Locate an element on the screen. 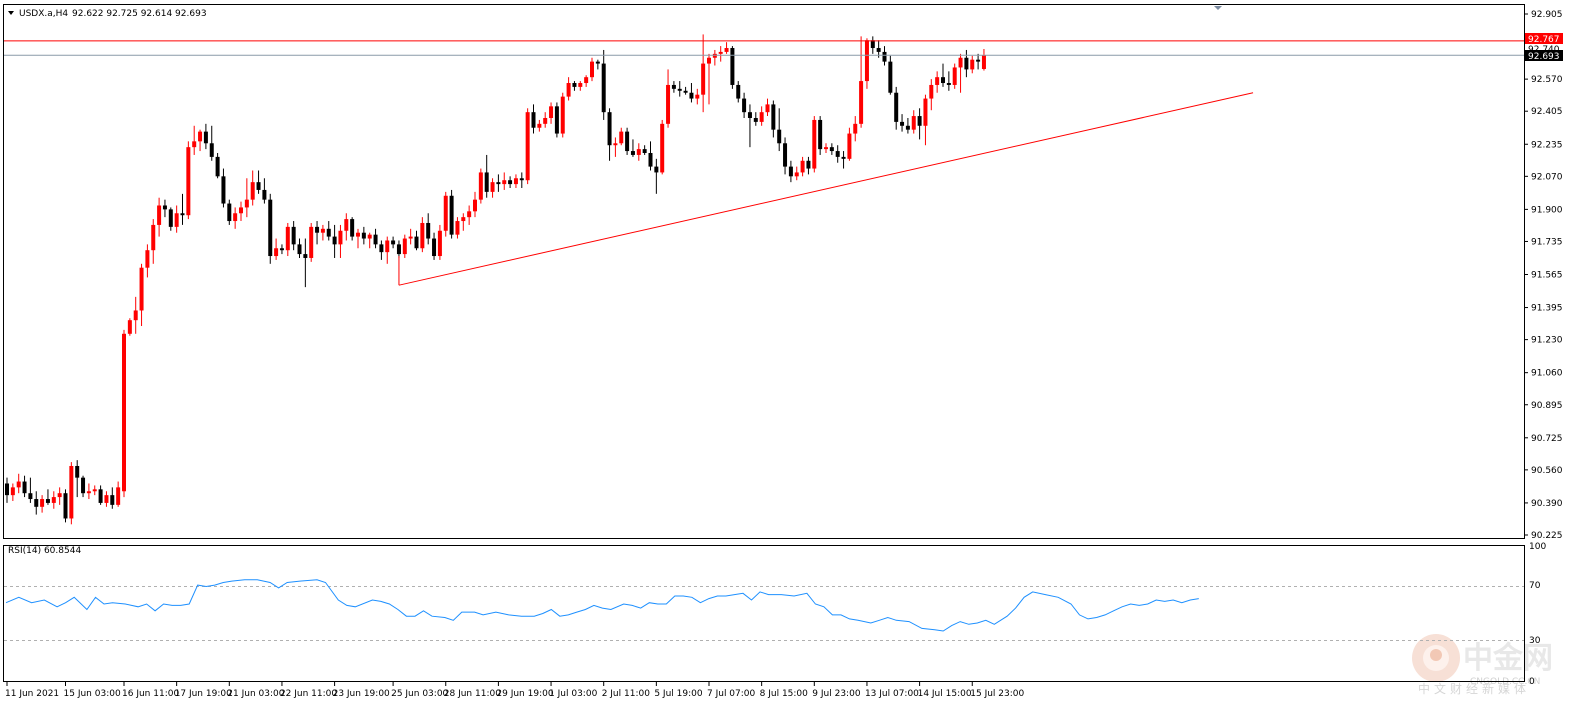 The width and height of the screenshot is (1584, 719). watermark-subtitle: 中文财经新媒体 is located at coordinates (1474, 688).